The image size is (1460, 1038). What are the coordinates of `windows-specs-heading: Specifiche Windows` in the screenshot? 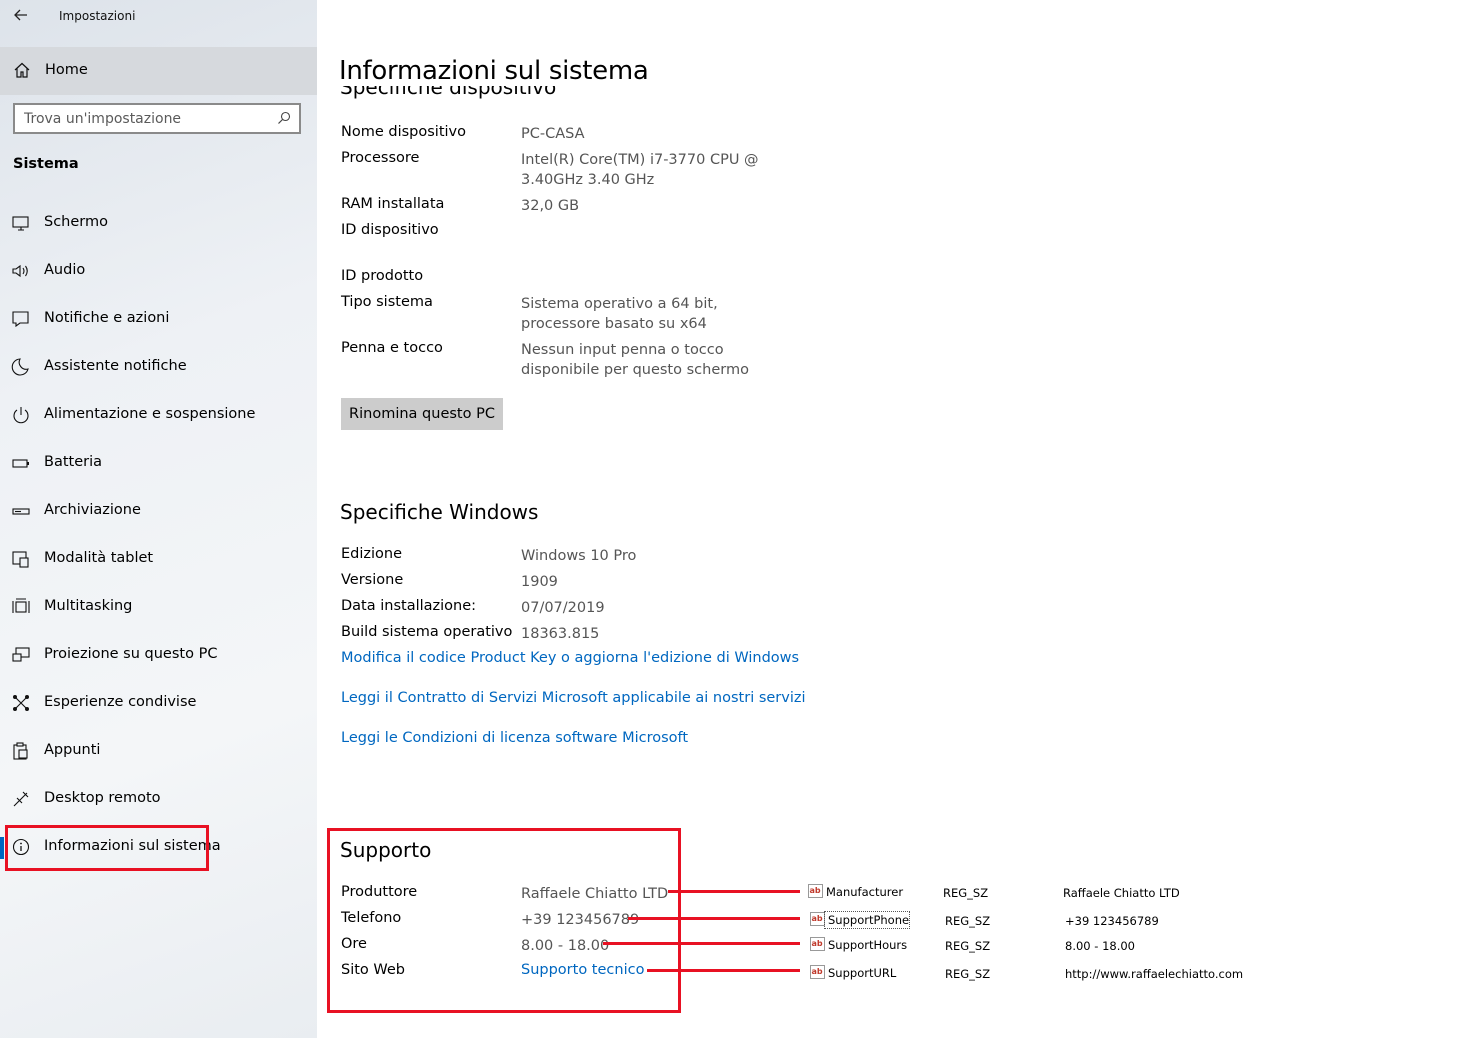 It's located at (439, 512).